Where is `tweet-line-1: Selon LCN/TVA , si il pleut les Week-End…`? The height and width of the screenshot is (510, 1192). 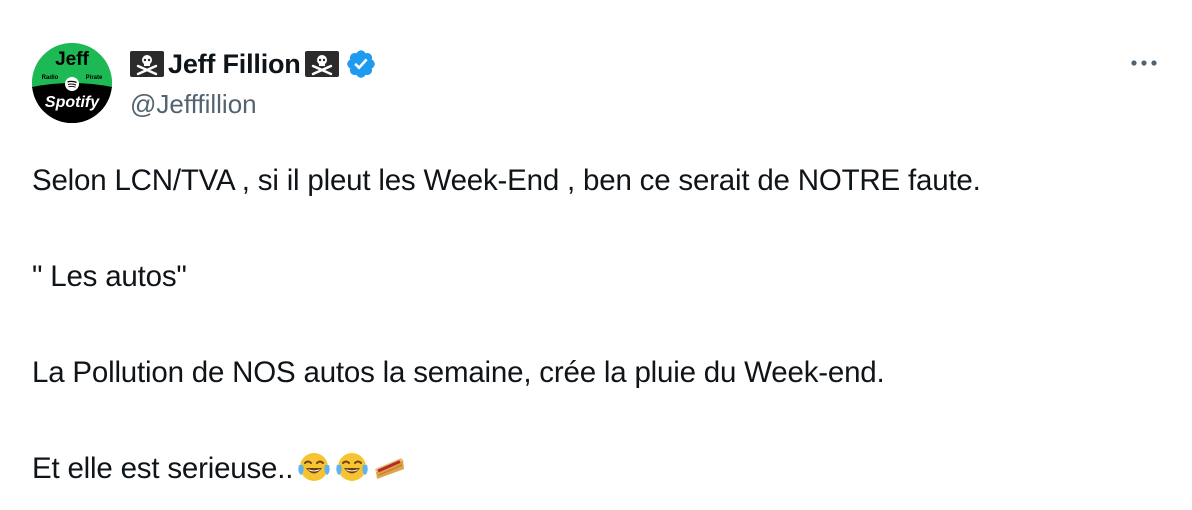 tweet-line-1: Selon LCN/TVA , si il pleut les Week-End… is located at coordinates (506, 180).